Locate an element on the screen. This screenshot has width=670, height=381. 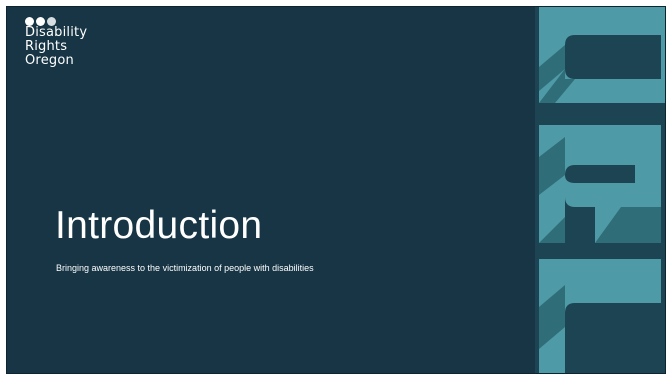
logo-text-line: Rights is located at coordinates (46, 46).